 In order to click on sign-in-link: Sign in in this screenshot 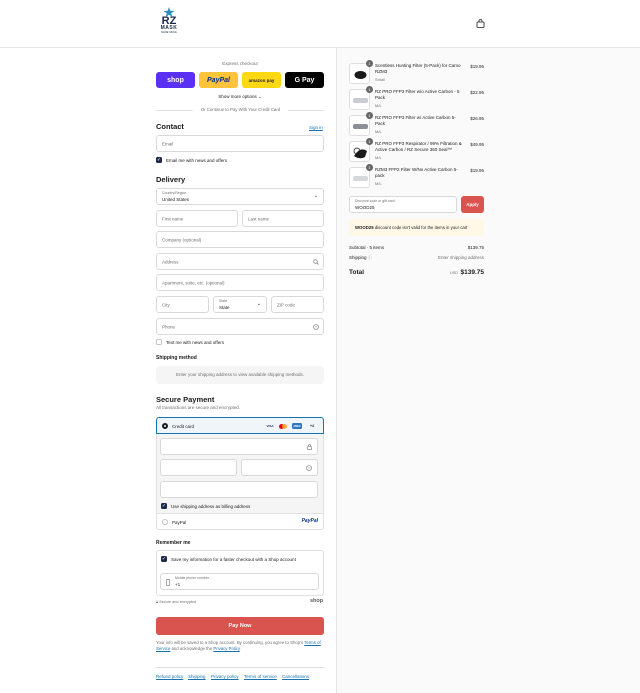, I will do `click(316, 127)`.